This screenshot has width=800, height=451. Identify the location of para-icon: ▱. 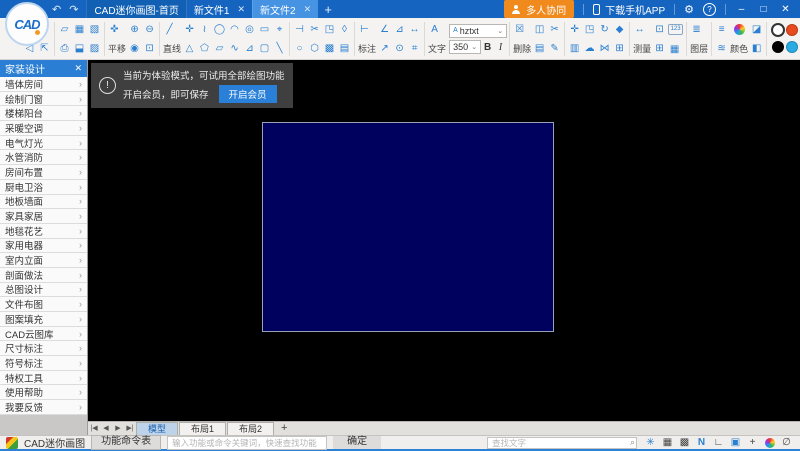
(219, 48).